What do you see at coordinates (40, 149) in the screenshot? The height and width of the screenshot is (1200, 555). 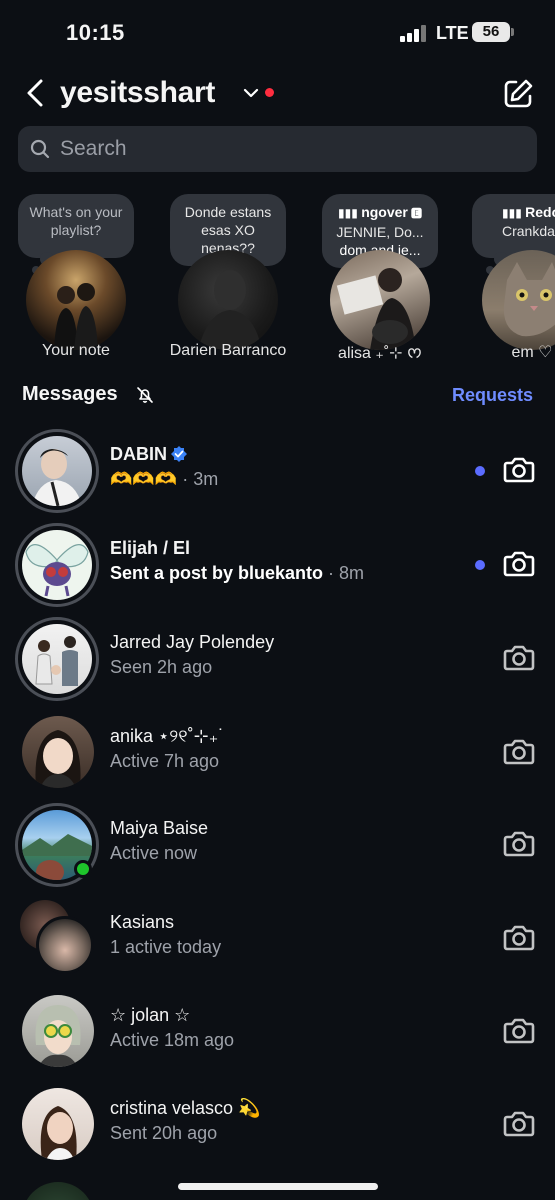 I see `search-icon` at bounding box center [40, 149].